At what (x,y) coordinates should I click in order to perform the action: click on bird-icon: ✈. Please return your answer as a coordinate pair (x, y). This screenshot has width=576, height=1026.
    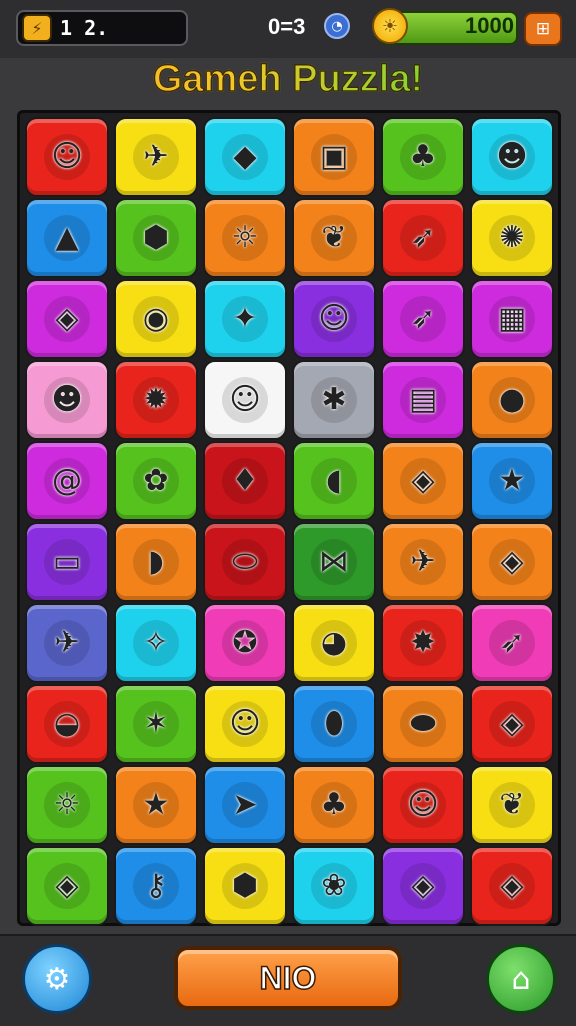
    Looking at the image, I should click on (423, 562).